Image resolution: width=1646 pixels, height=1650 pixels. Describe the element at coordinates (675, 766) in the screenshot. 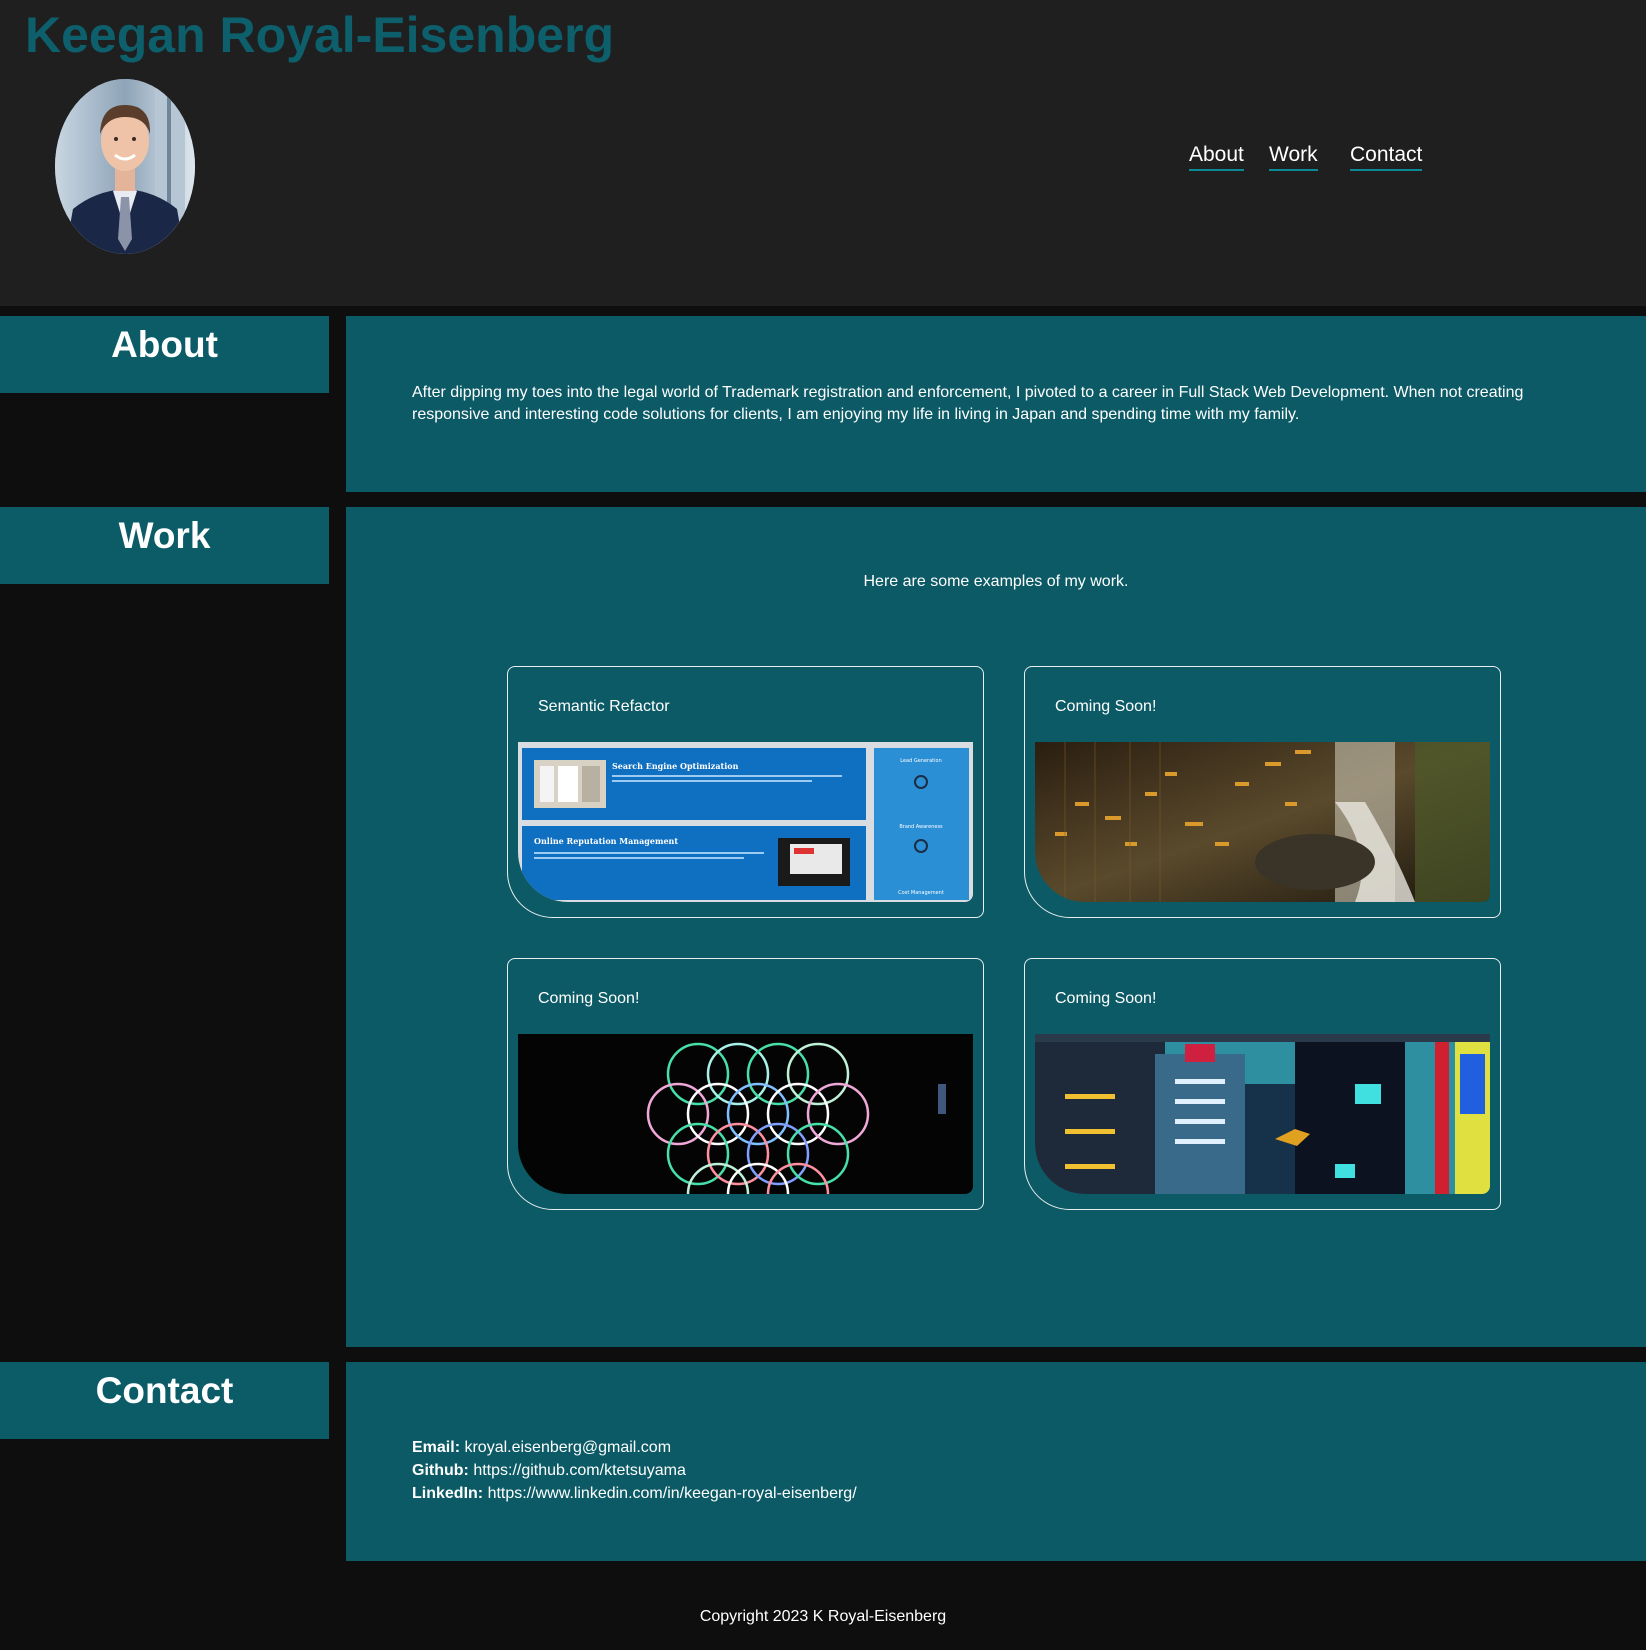

I see `seo-title: Search Engine Optimization` at that location.